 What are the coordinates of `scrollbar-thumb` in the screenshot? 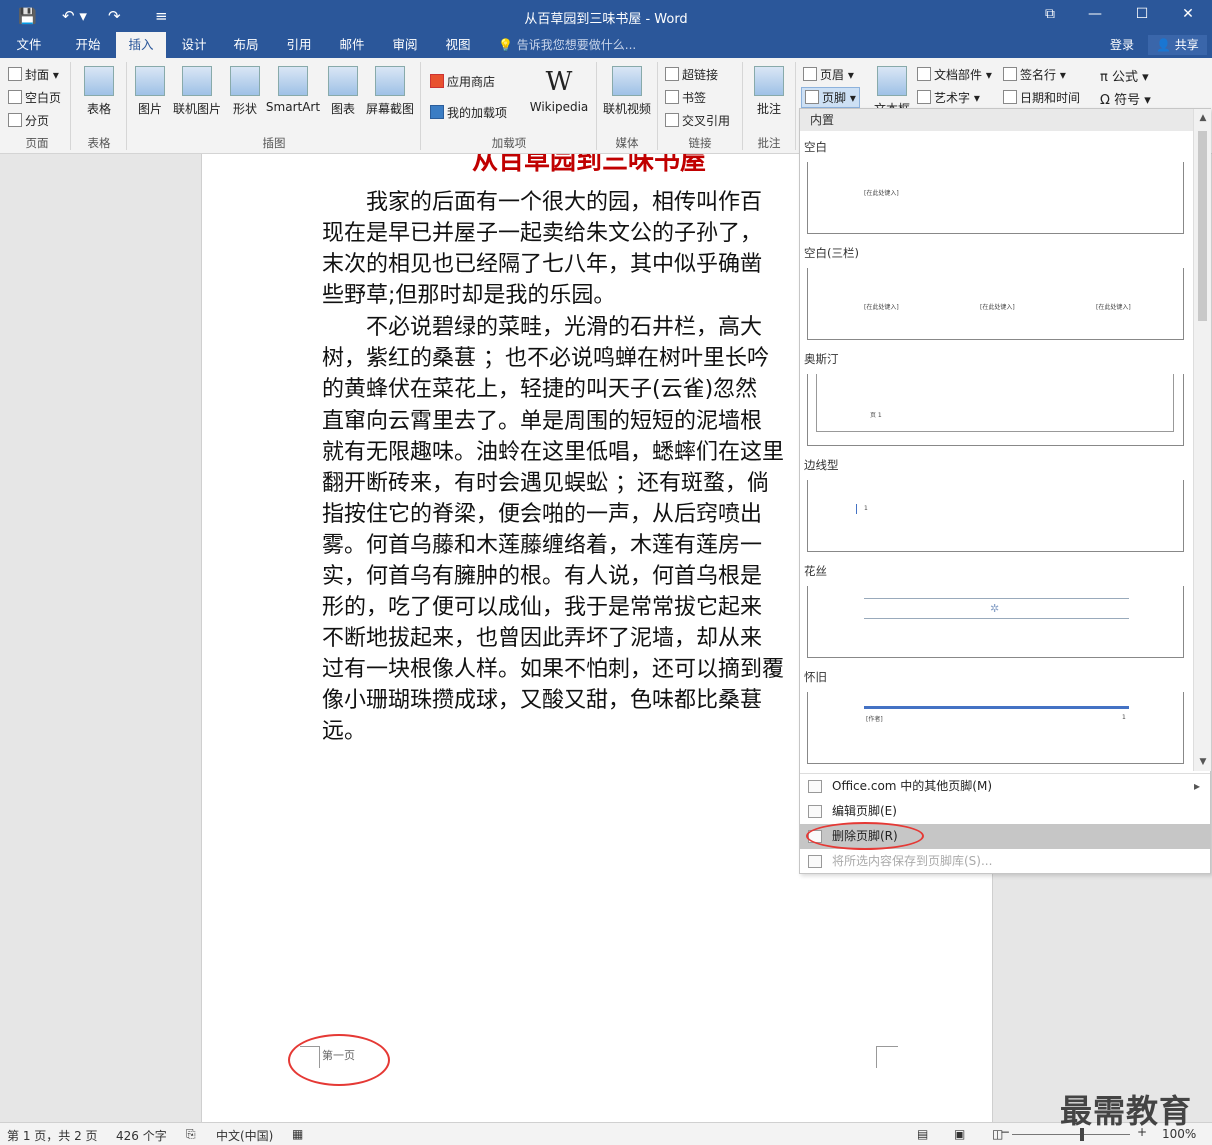 It's located at (1202, 226).